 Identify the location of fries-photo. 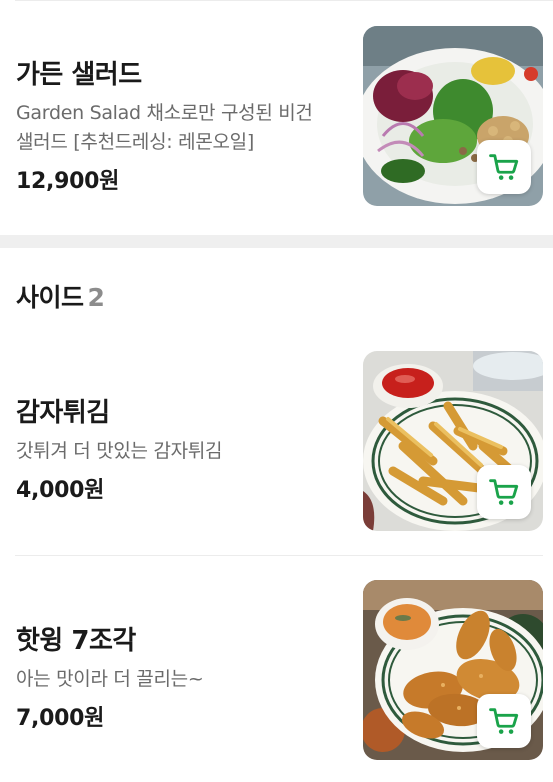
(453, 441).